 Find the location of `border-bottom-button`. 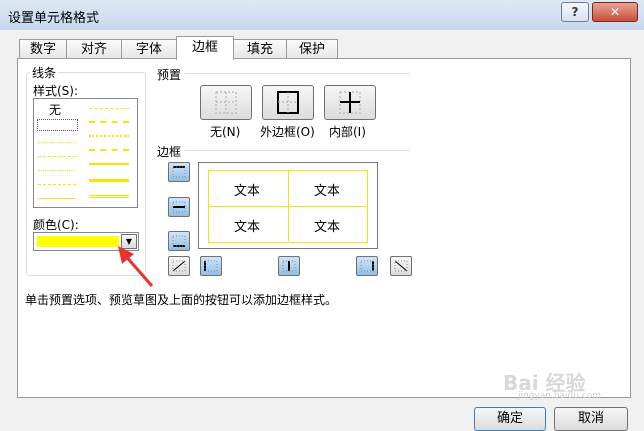

border-bottom-button is located at coordinates (179, 241).